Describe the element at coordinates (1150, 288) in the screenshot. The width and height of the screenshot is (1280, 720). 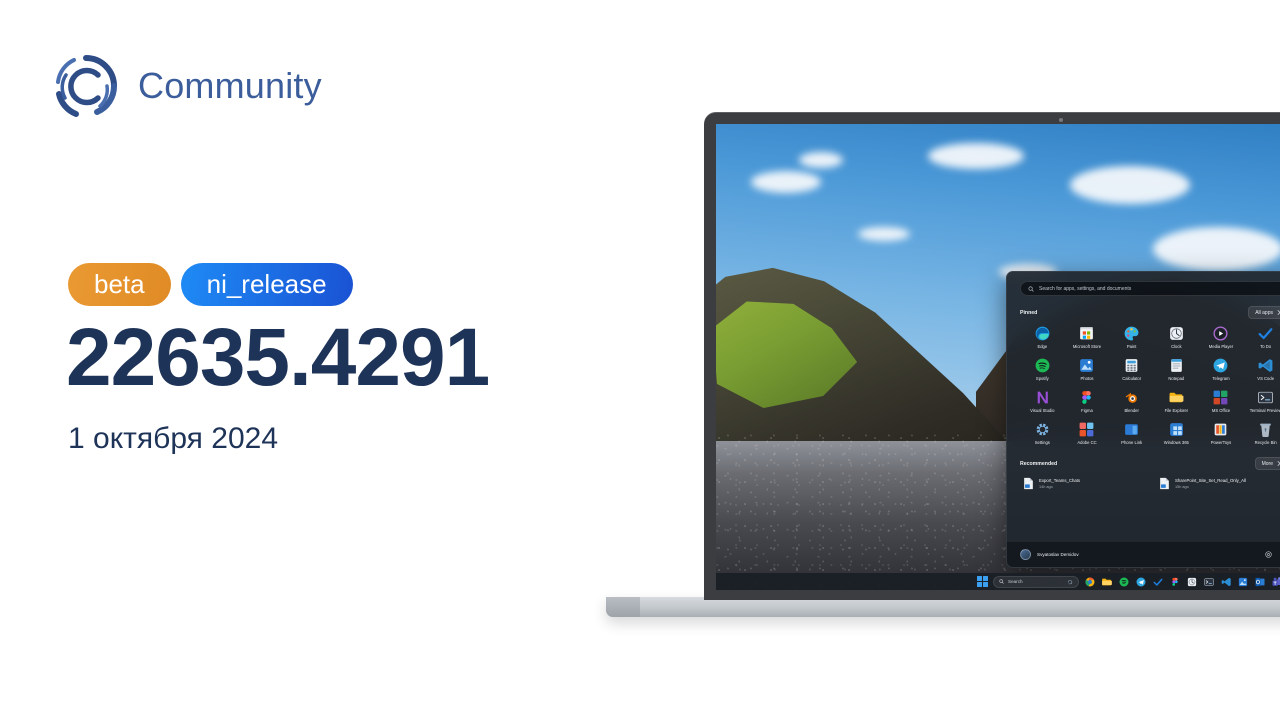
I see `start-search-input: Search for apps, settings, and documents` at that location.